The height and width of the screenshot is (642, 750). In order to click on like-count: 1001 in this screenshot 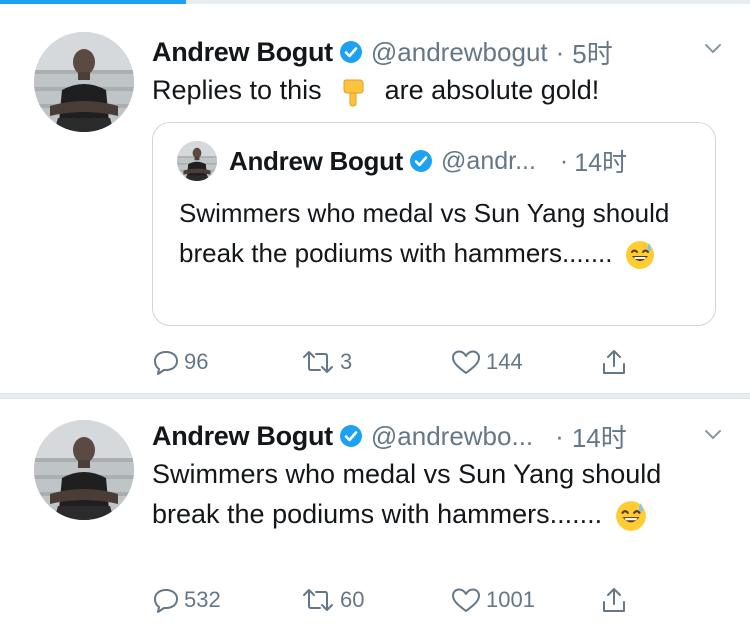, I will do `click(510, 599)`.